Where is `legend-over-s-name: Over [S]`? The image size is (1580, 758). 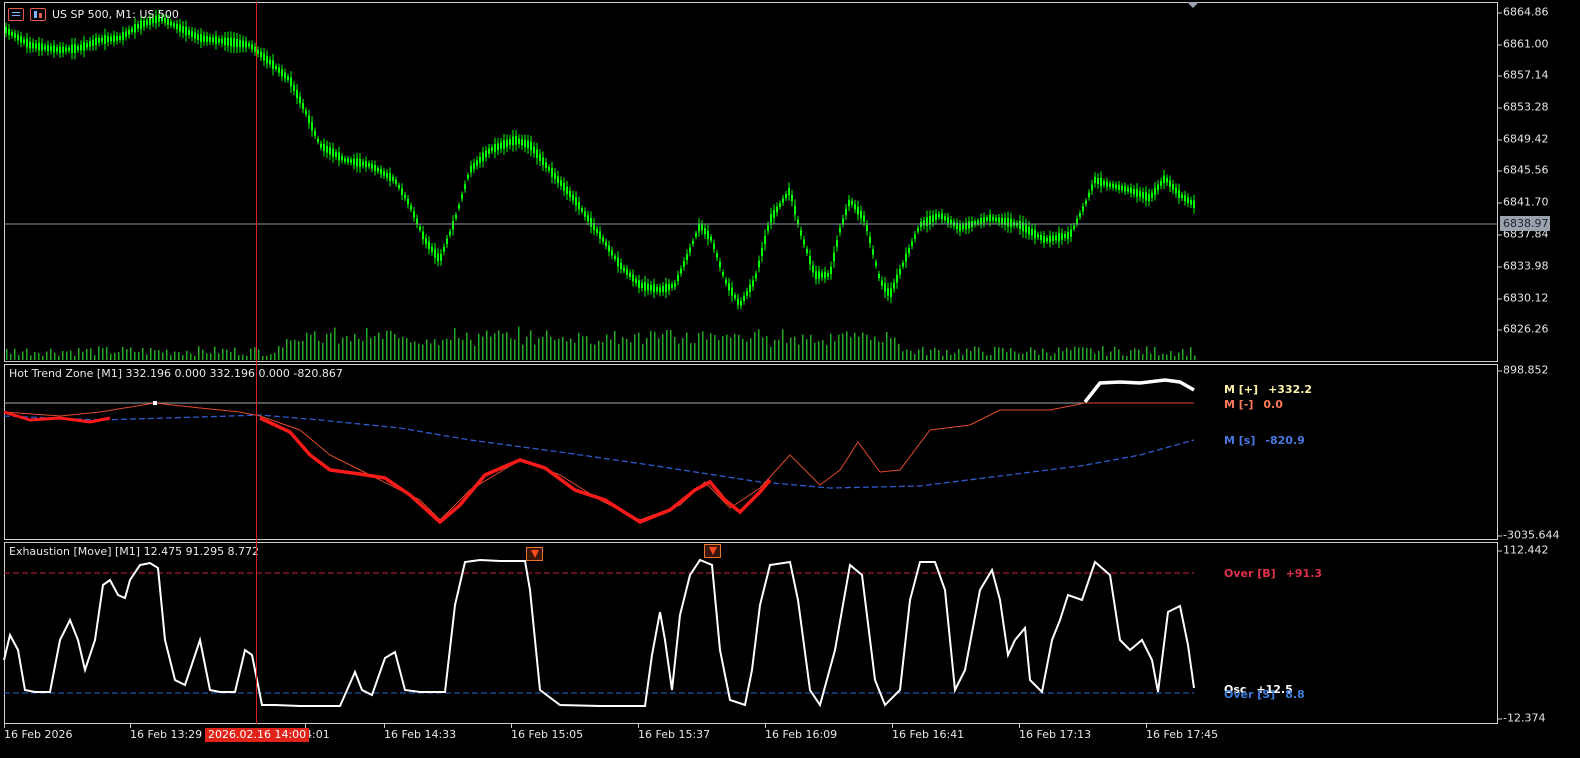 legend-over-s-name: Over [S] is located at coordinates (1250, 694).